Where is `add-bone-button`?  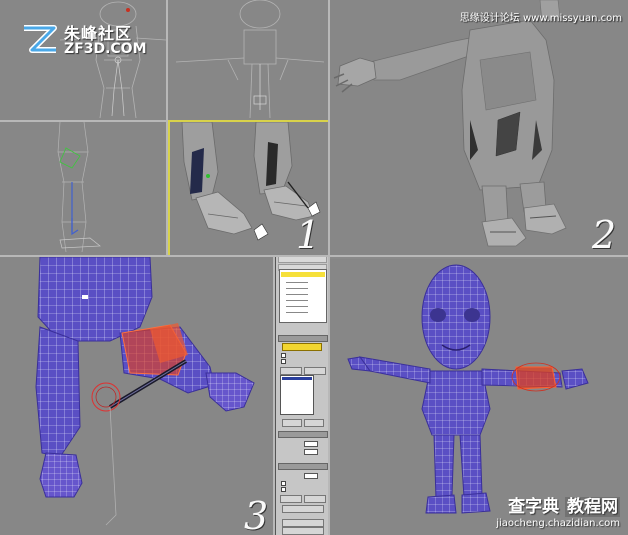 add-bone-button is located at coordinates (291, 371).